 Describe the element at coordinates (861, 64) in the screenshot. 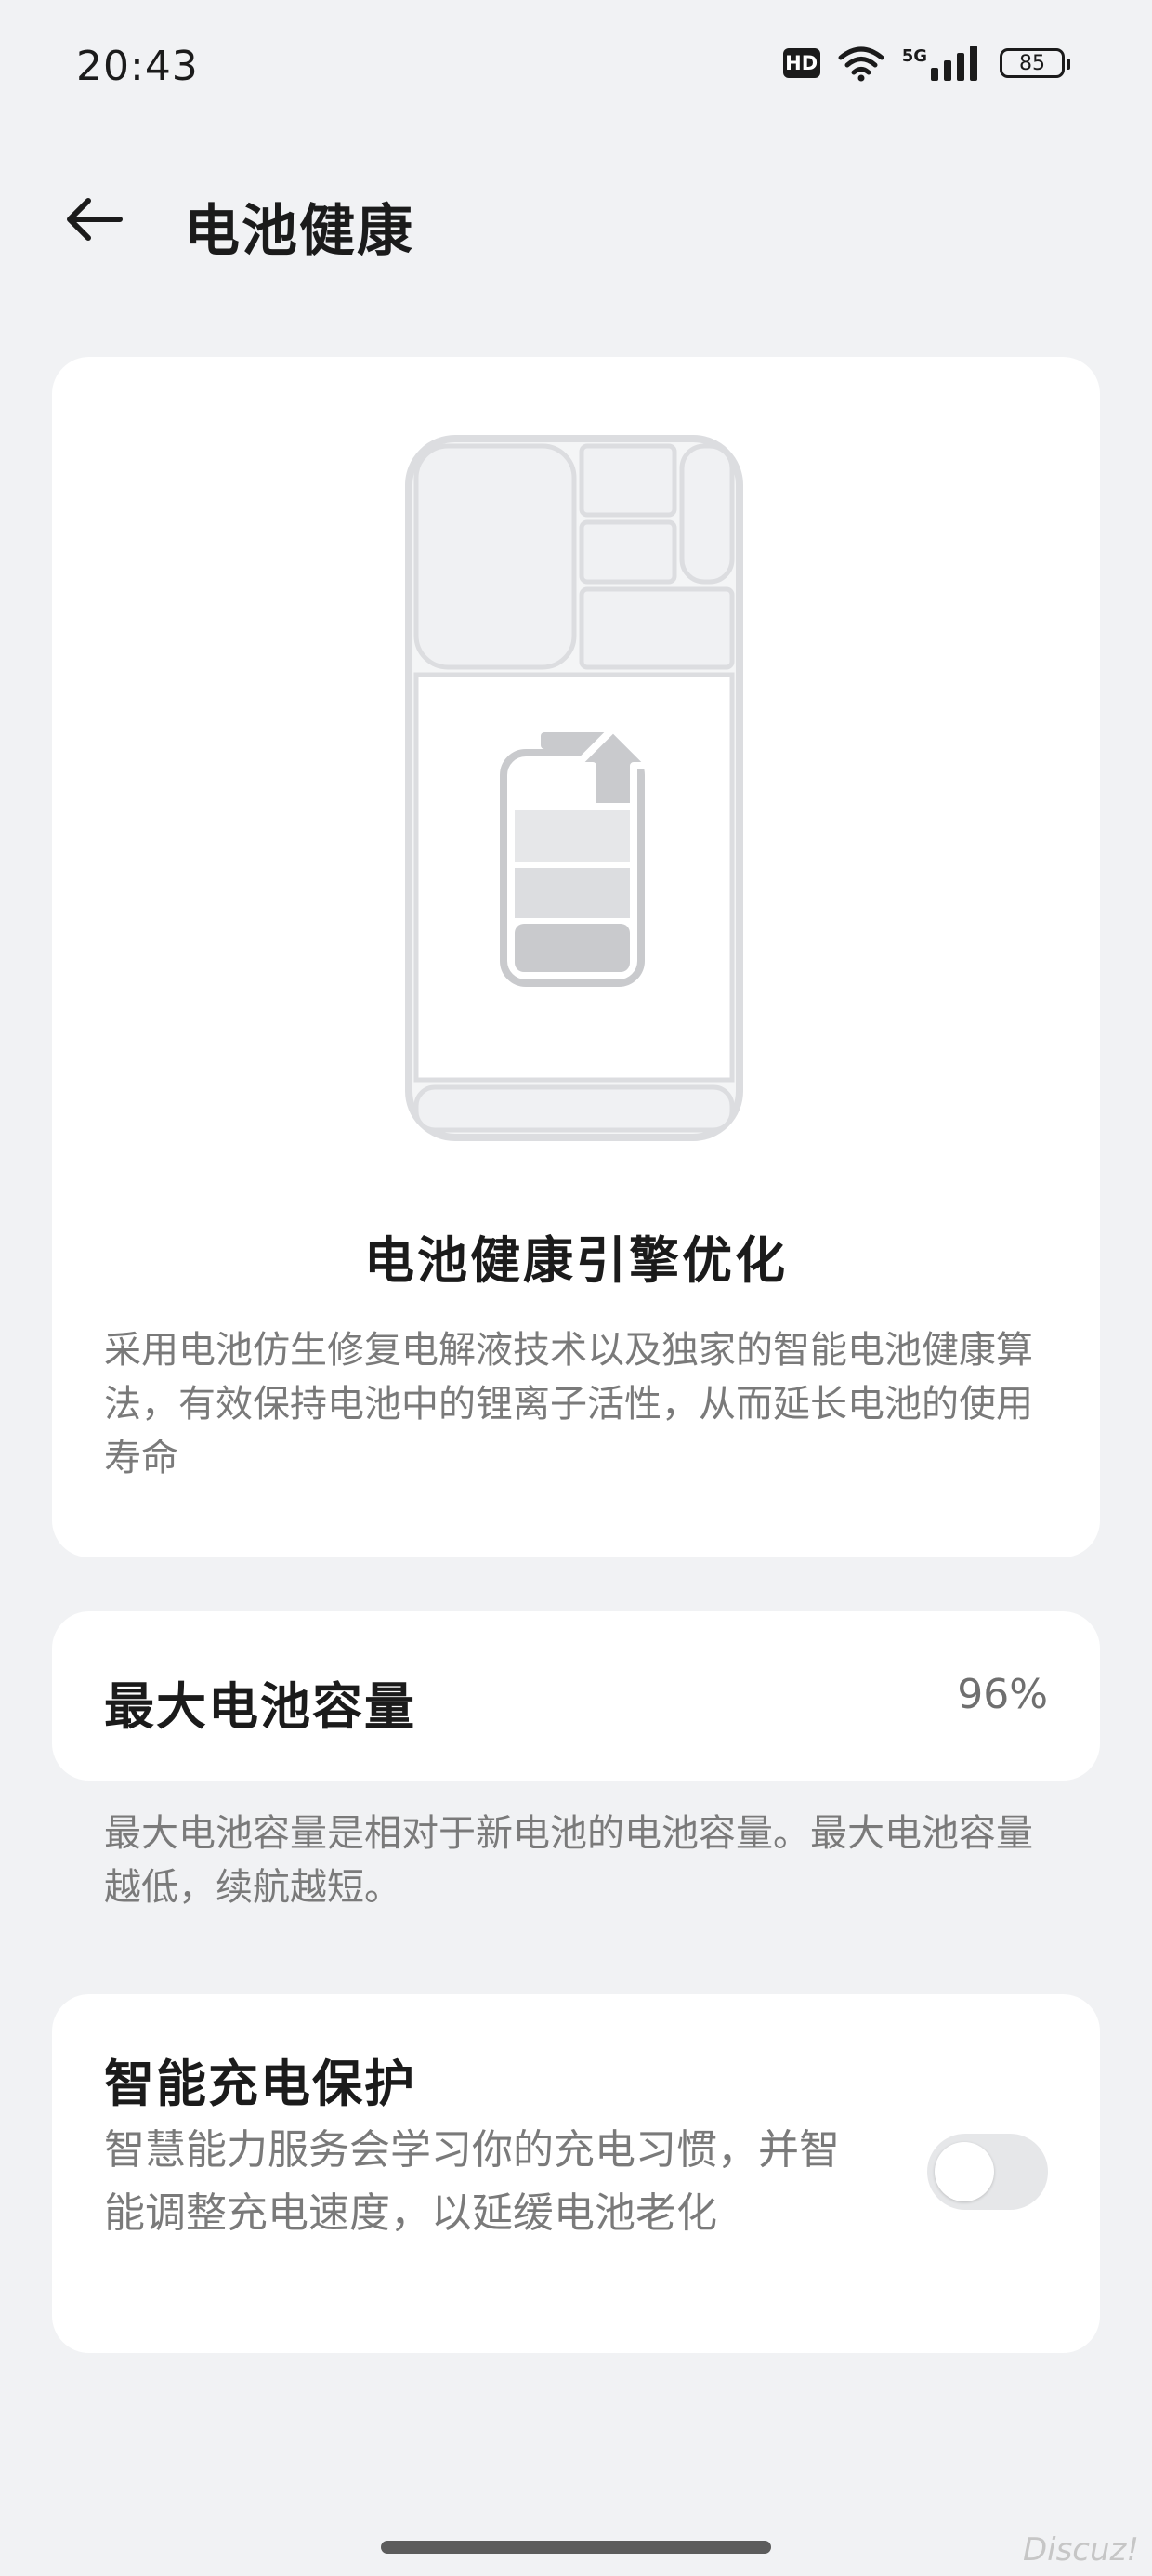

I see `wifi-icon` at that location.